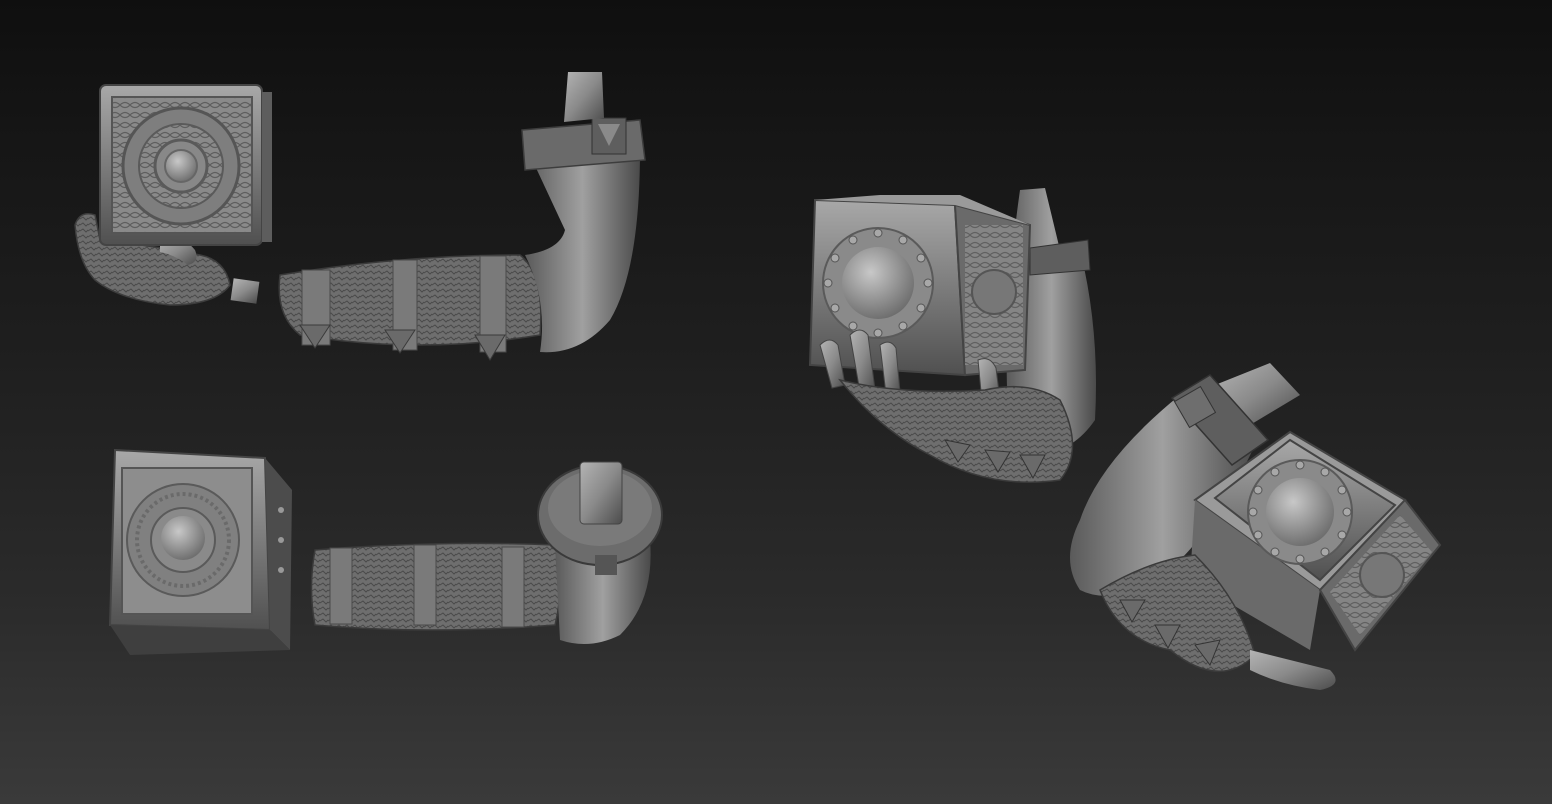 The height and width of the screenshot is (804, 1552). What do you see at coordinates (200, 551) in the screenshot?
I see `plain-box` at bounding box center [200, 551].